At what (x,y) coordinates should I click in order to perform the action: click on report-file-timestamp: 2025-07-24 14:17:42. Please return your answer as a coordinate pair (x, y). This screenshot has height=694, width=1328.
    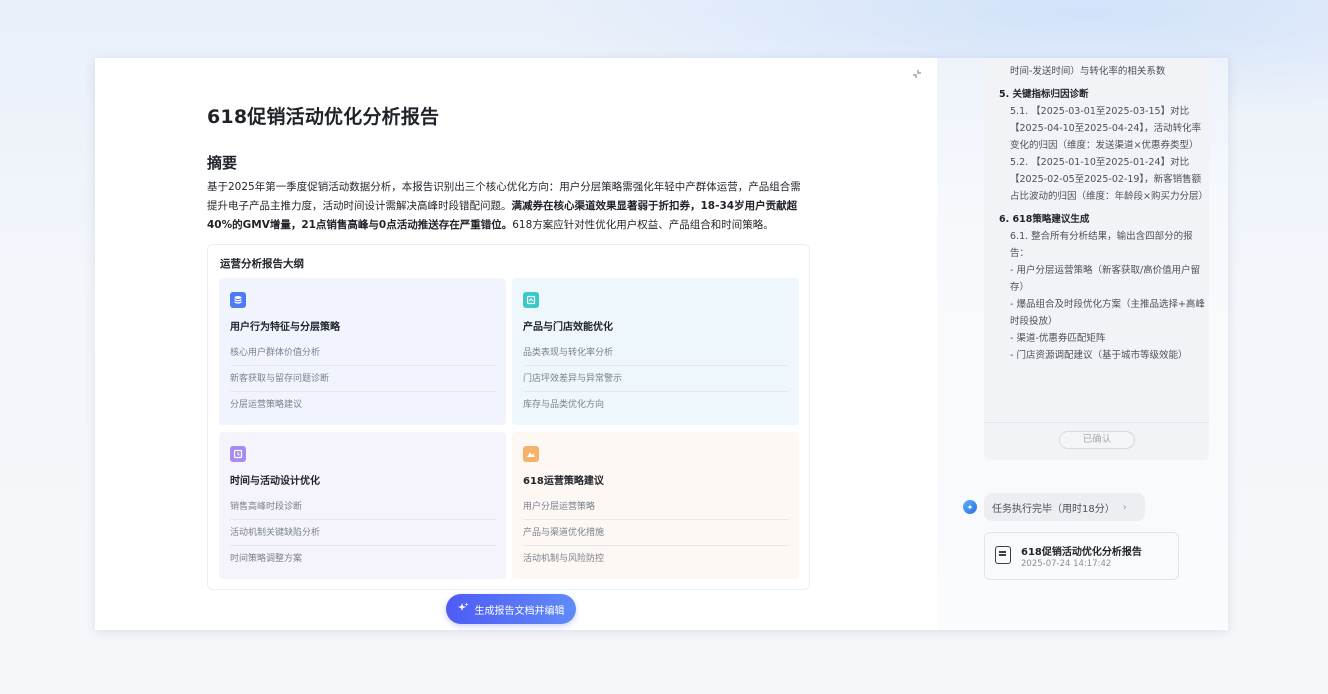
    Looking at the image, I should click on (1066, 564).